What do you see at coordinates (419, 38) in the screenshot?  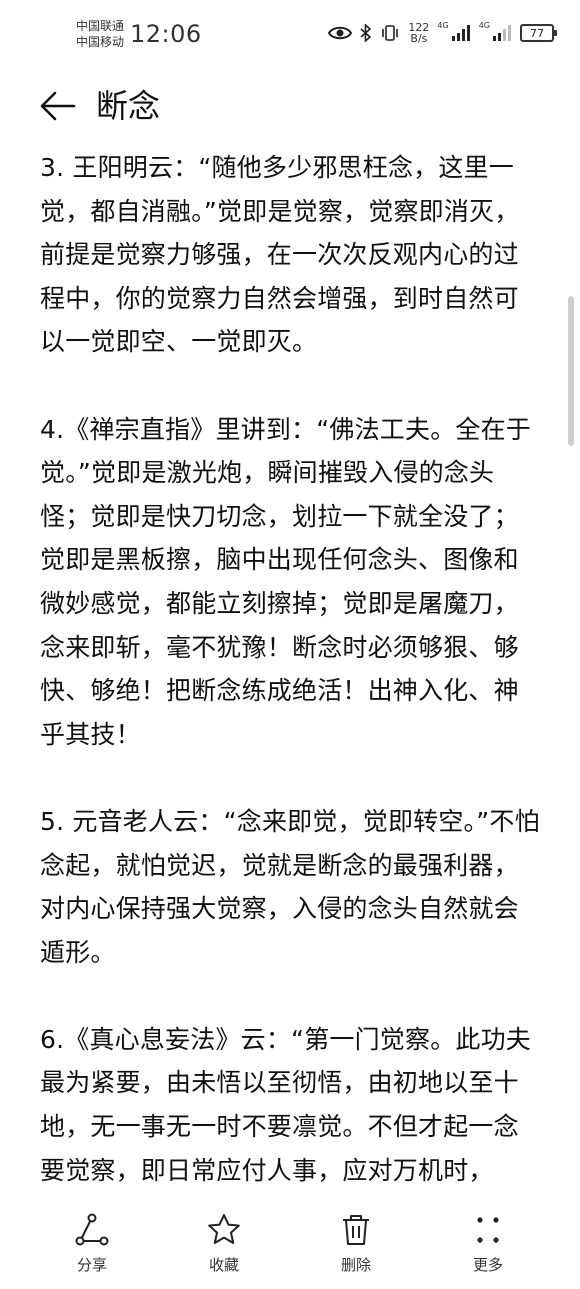 I see `network-speed-unit: B/s` at bounding box center [419, 38].